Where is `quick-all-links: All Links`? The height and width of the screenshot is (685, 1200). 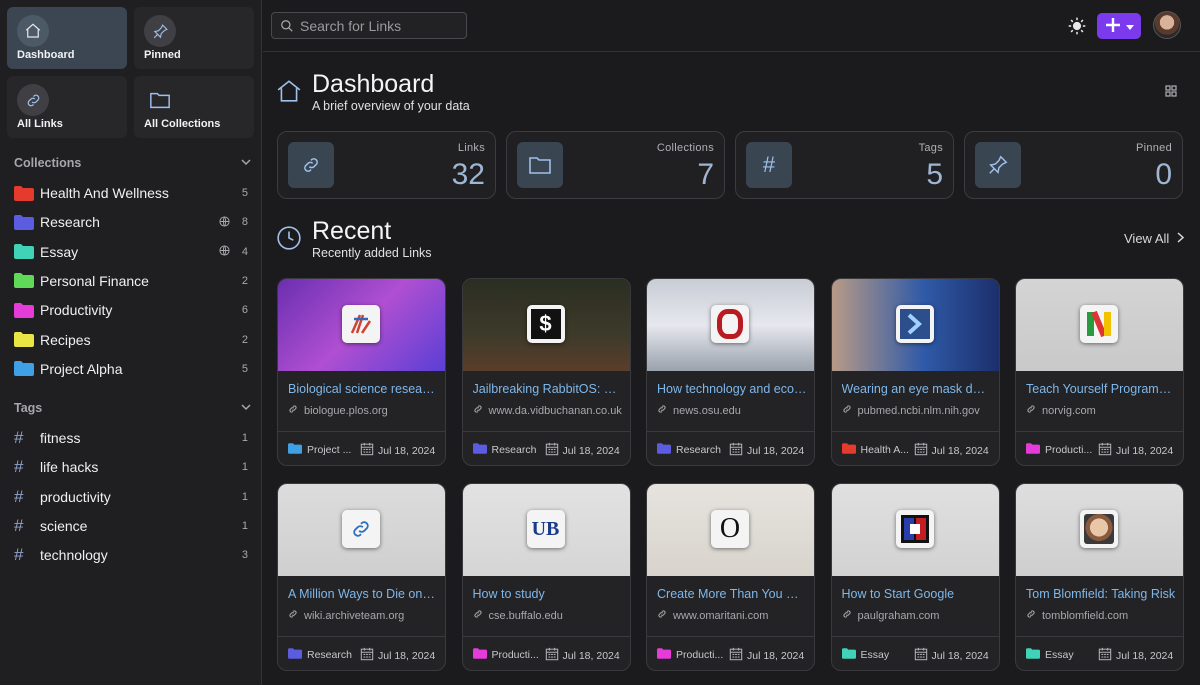 quick-all-links: All Links is located at coordinates (67, 107).